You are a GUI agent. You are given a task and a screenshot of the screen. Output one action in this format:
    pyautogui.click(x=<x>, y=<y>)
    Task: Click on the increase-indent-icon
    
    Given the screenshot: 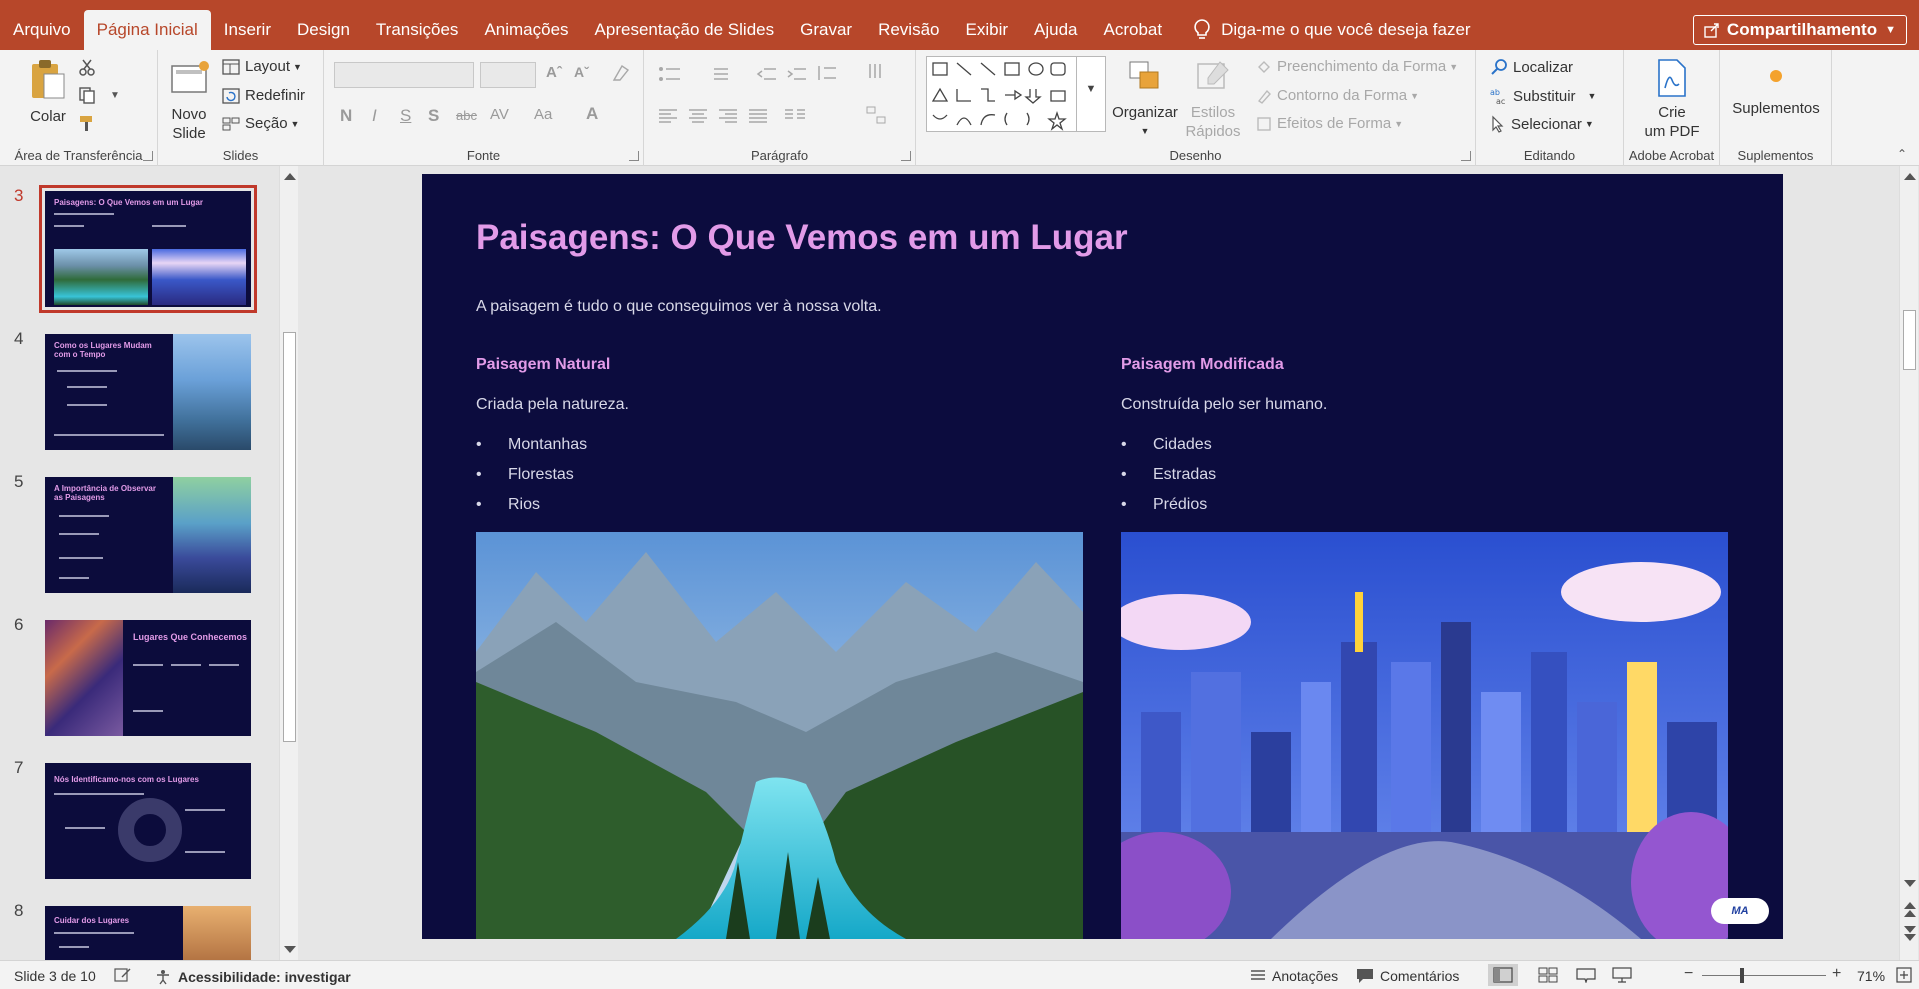 What is the action you would take?
    pyautogui.click(x=797, y=74)
    